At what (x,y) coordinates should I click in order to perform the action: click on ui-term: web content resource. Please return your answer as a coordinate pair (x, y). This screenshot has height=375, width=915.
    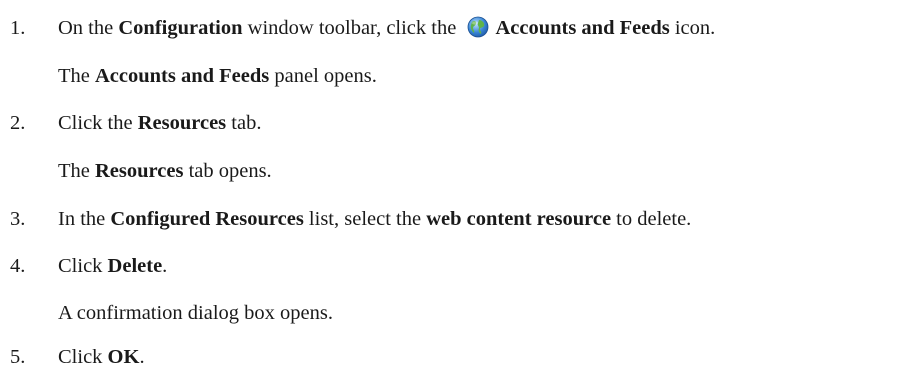
    Looking at the image, I should click on (519, 219).